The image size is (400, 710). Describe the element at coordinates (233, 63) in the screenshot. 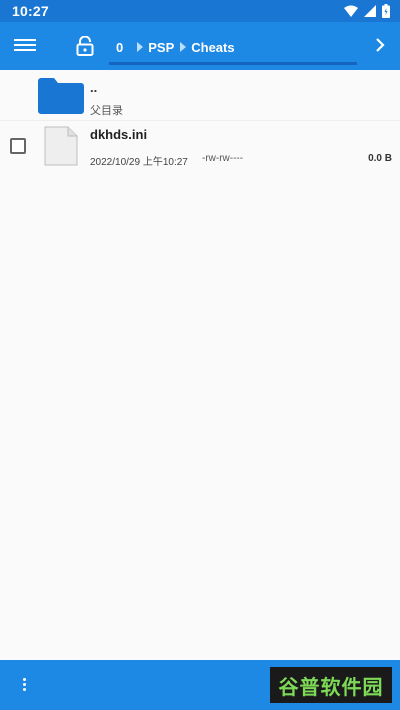

I see `breadcrumb-indicator` at that location.